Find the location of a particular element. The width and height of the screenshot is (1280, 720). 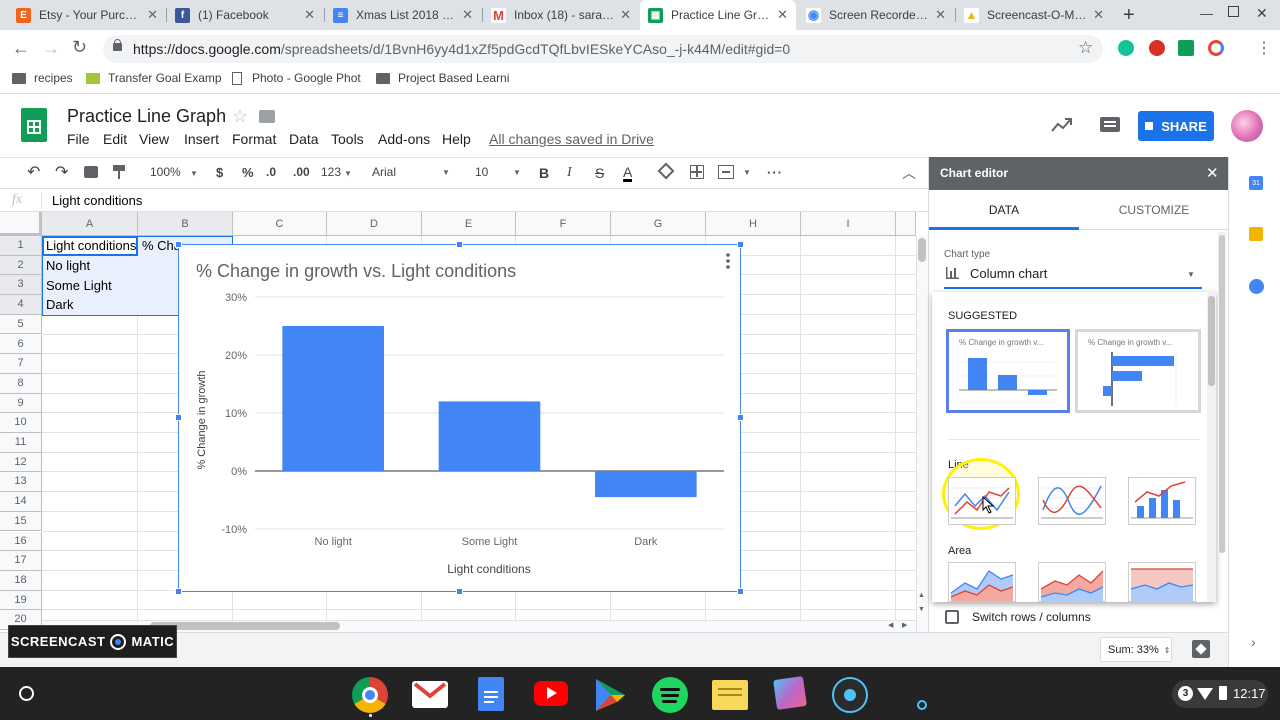

tab-screen-recorder: ◉ Screen Recorder Ch ✕ is located at coordinates (876, 15).